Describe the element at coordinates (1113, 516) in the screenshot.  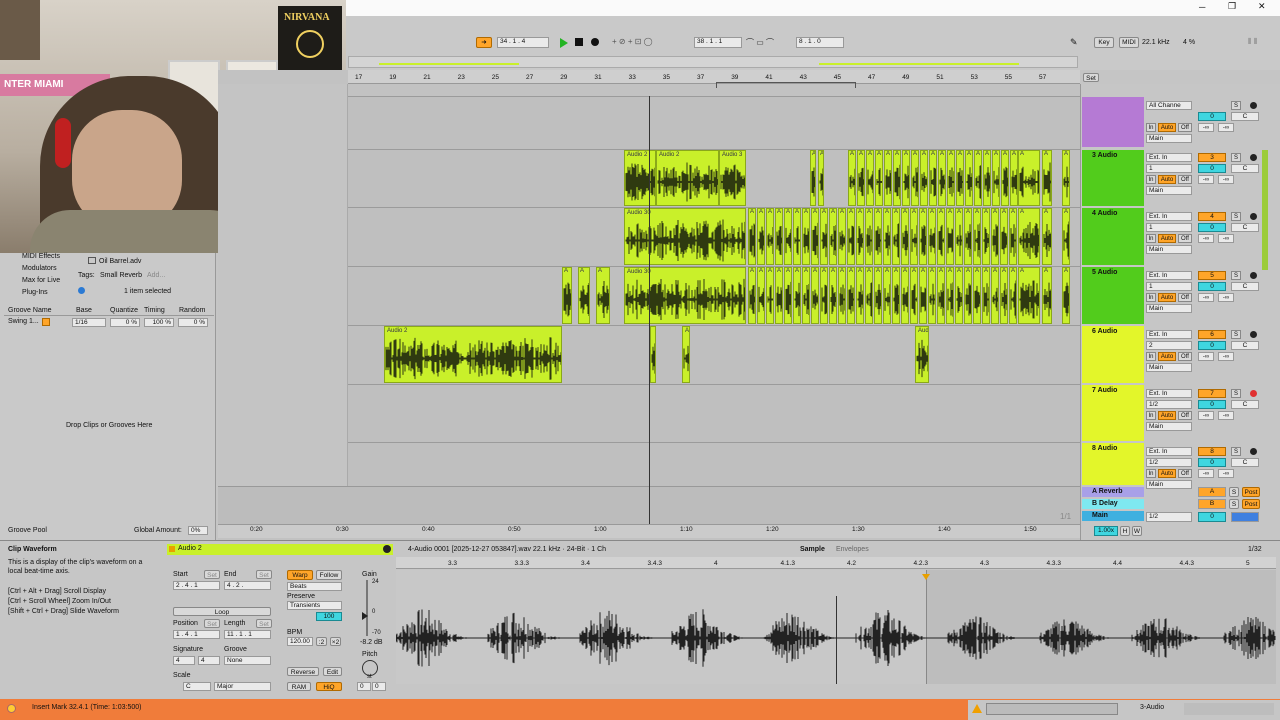
I see `main-header: Main` at that location.